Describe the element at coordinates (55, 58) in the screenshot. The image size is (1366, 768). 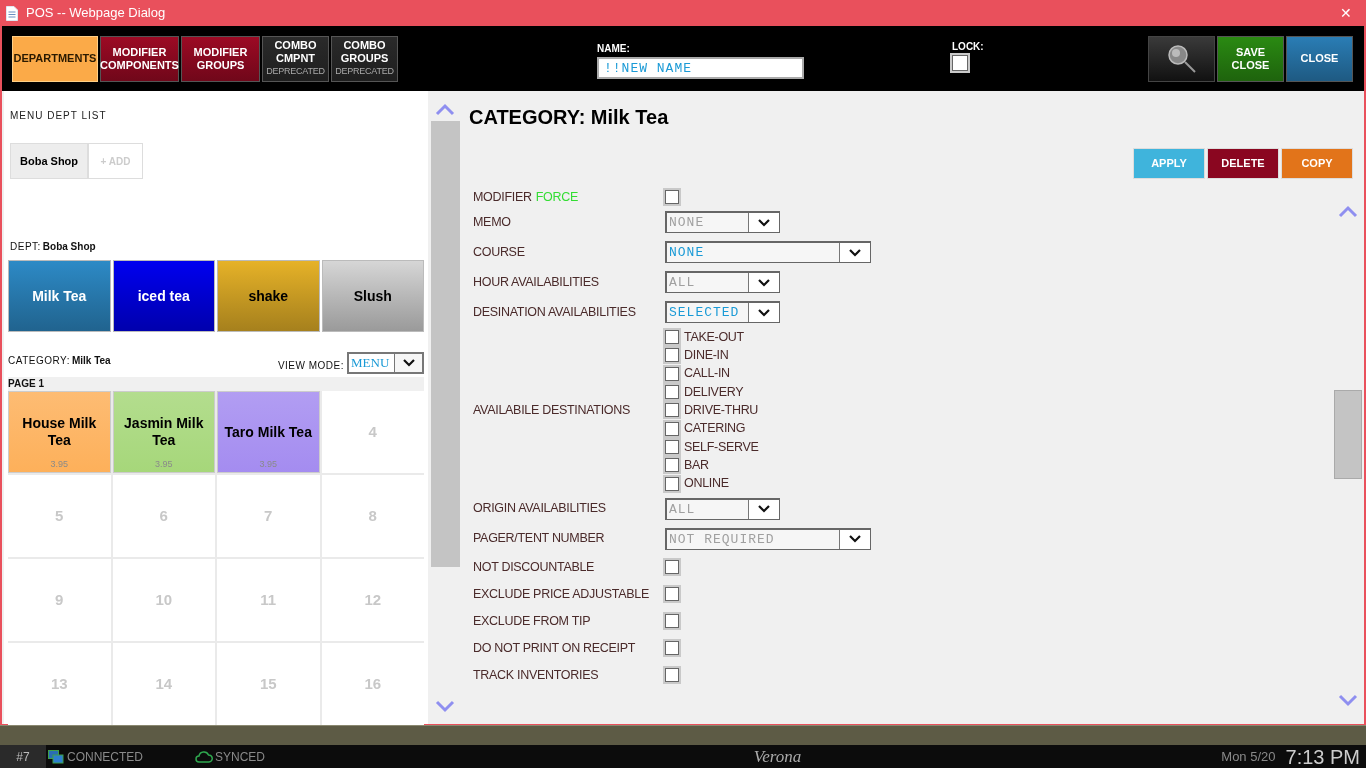
I see `tab: DEPARTMENTS` at that location.